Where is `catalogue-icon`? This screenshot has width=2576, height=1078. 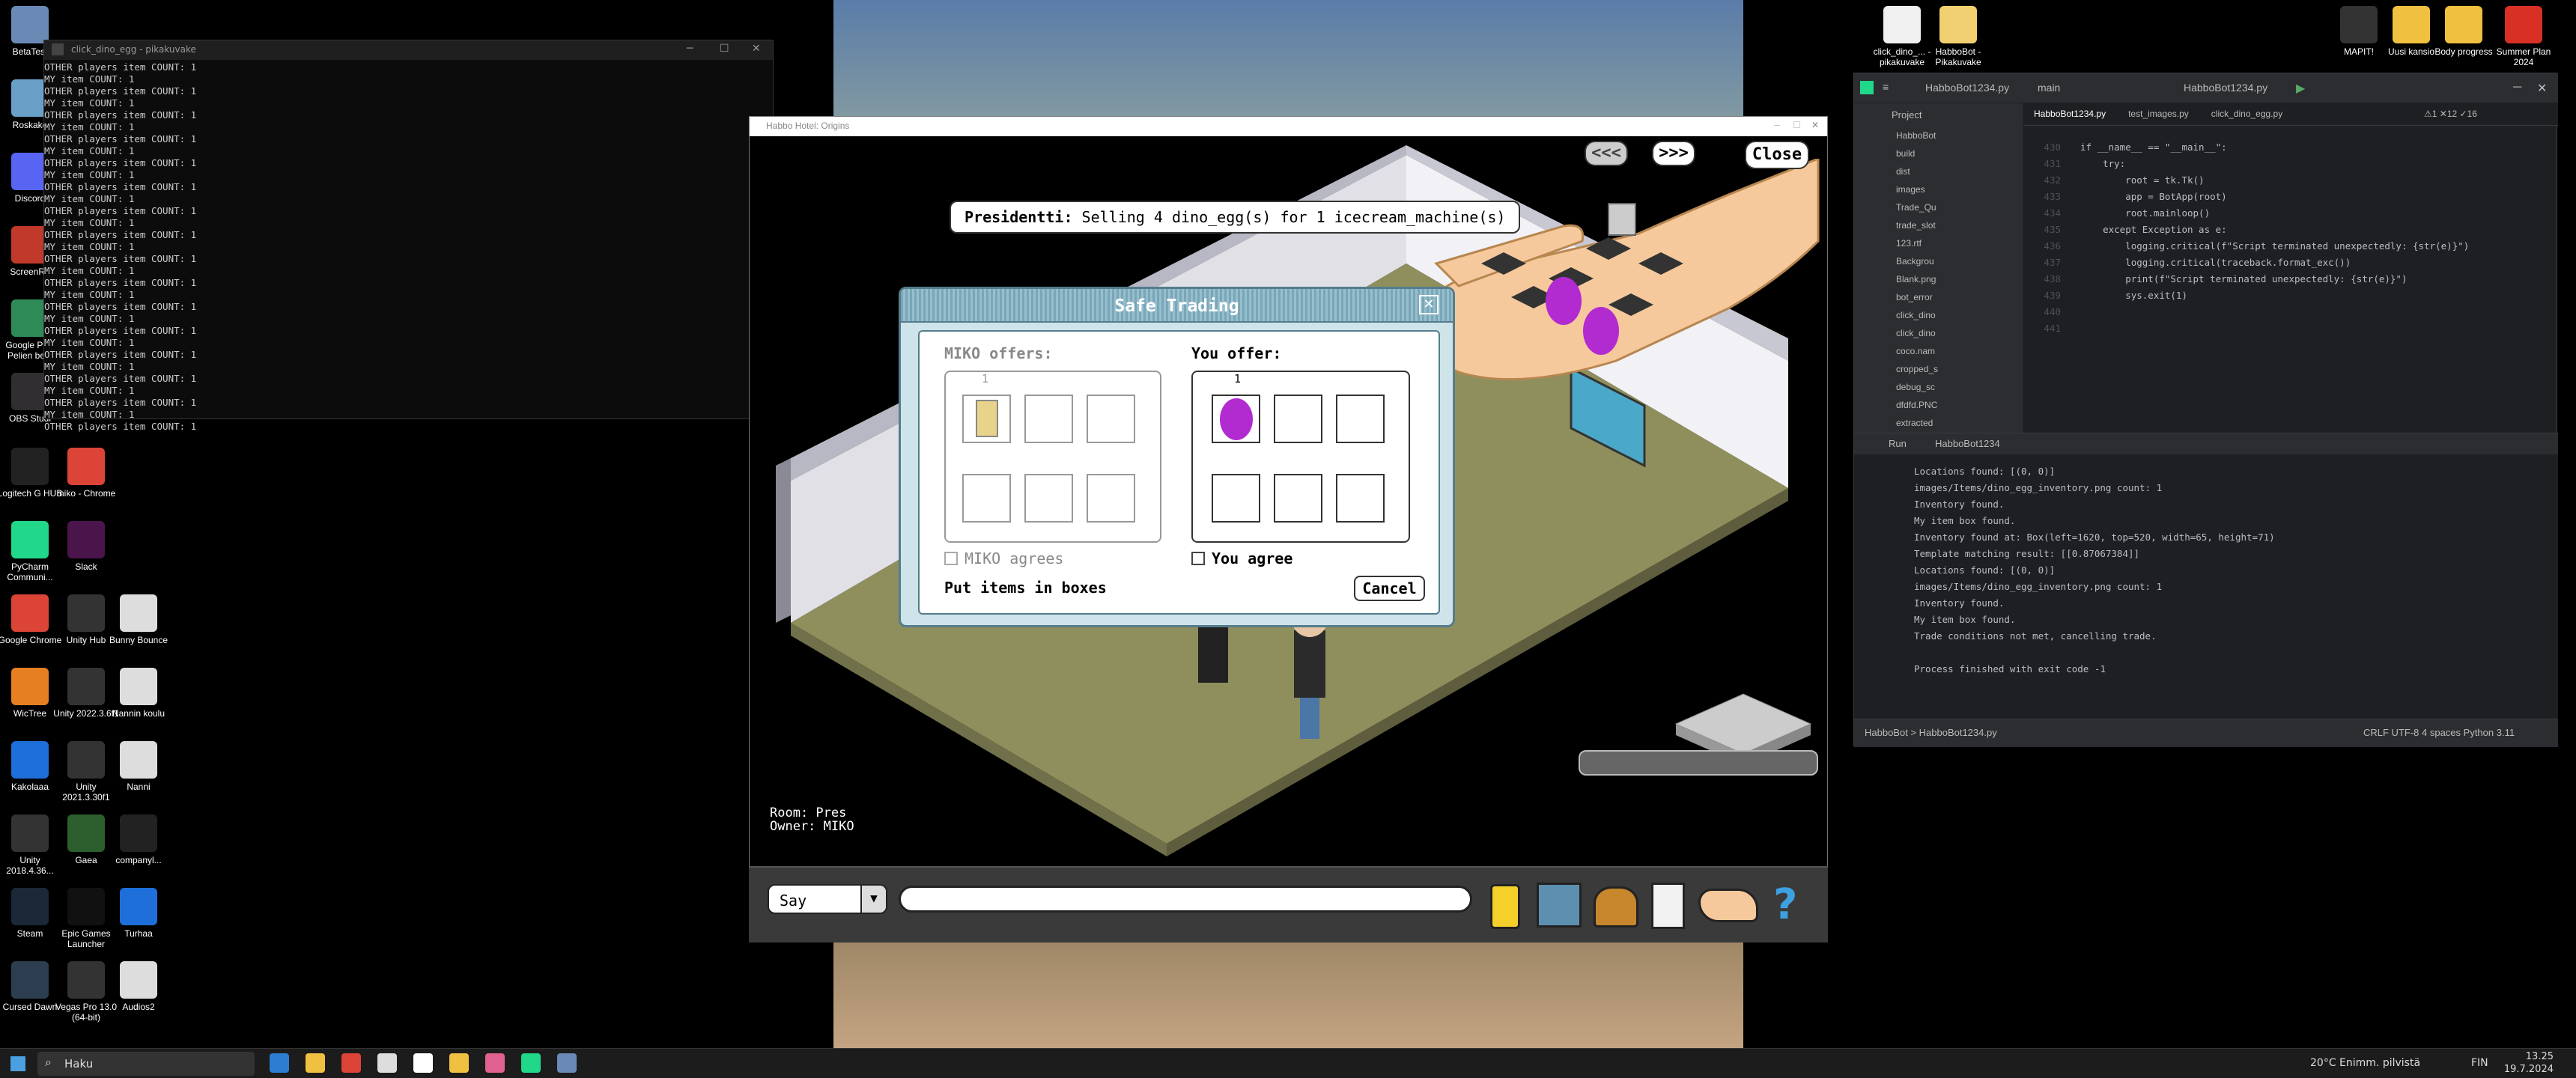
catalogue-icon is located at coordinates (1505, 907).